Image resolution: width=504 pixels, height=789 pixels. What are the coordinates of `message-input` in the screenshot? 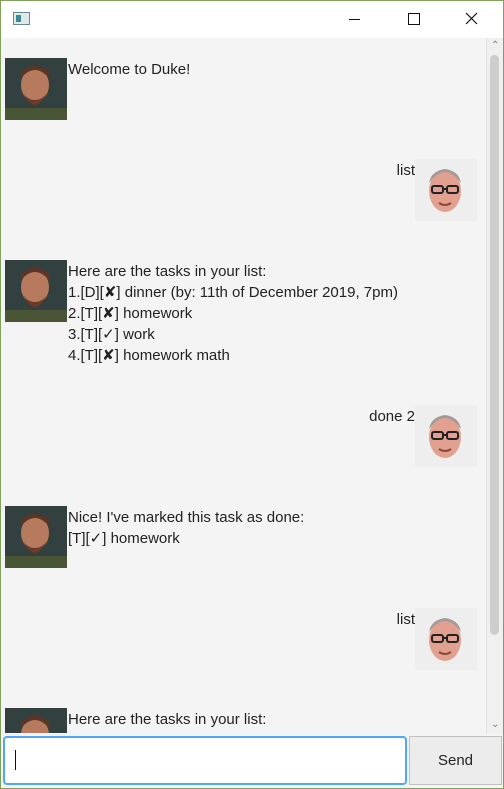 It's located at (205, 760).